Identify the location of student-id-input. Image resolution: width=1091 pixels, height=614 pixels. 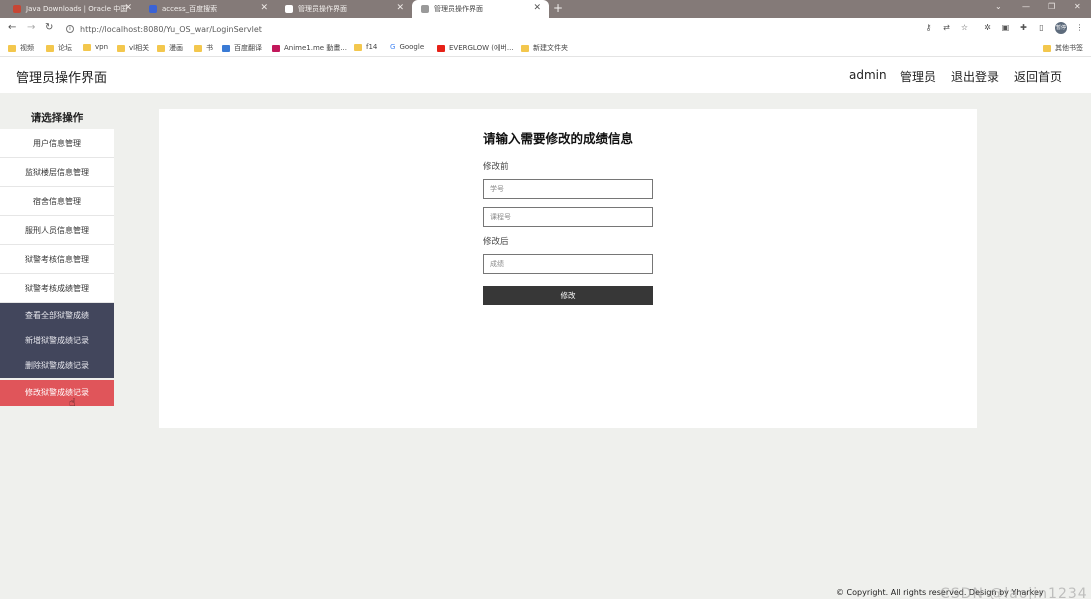
(568, 189).